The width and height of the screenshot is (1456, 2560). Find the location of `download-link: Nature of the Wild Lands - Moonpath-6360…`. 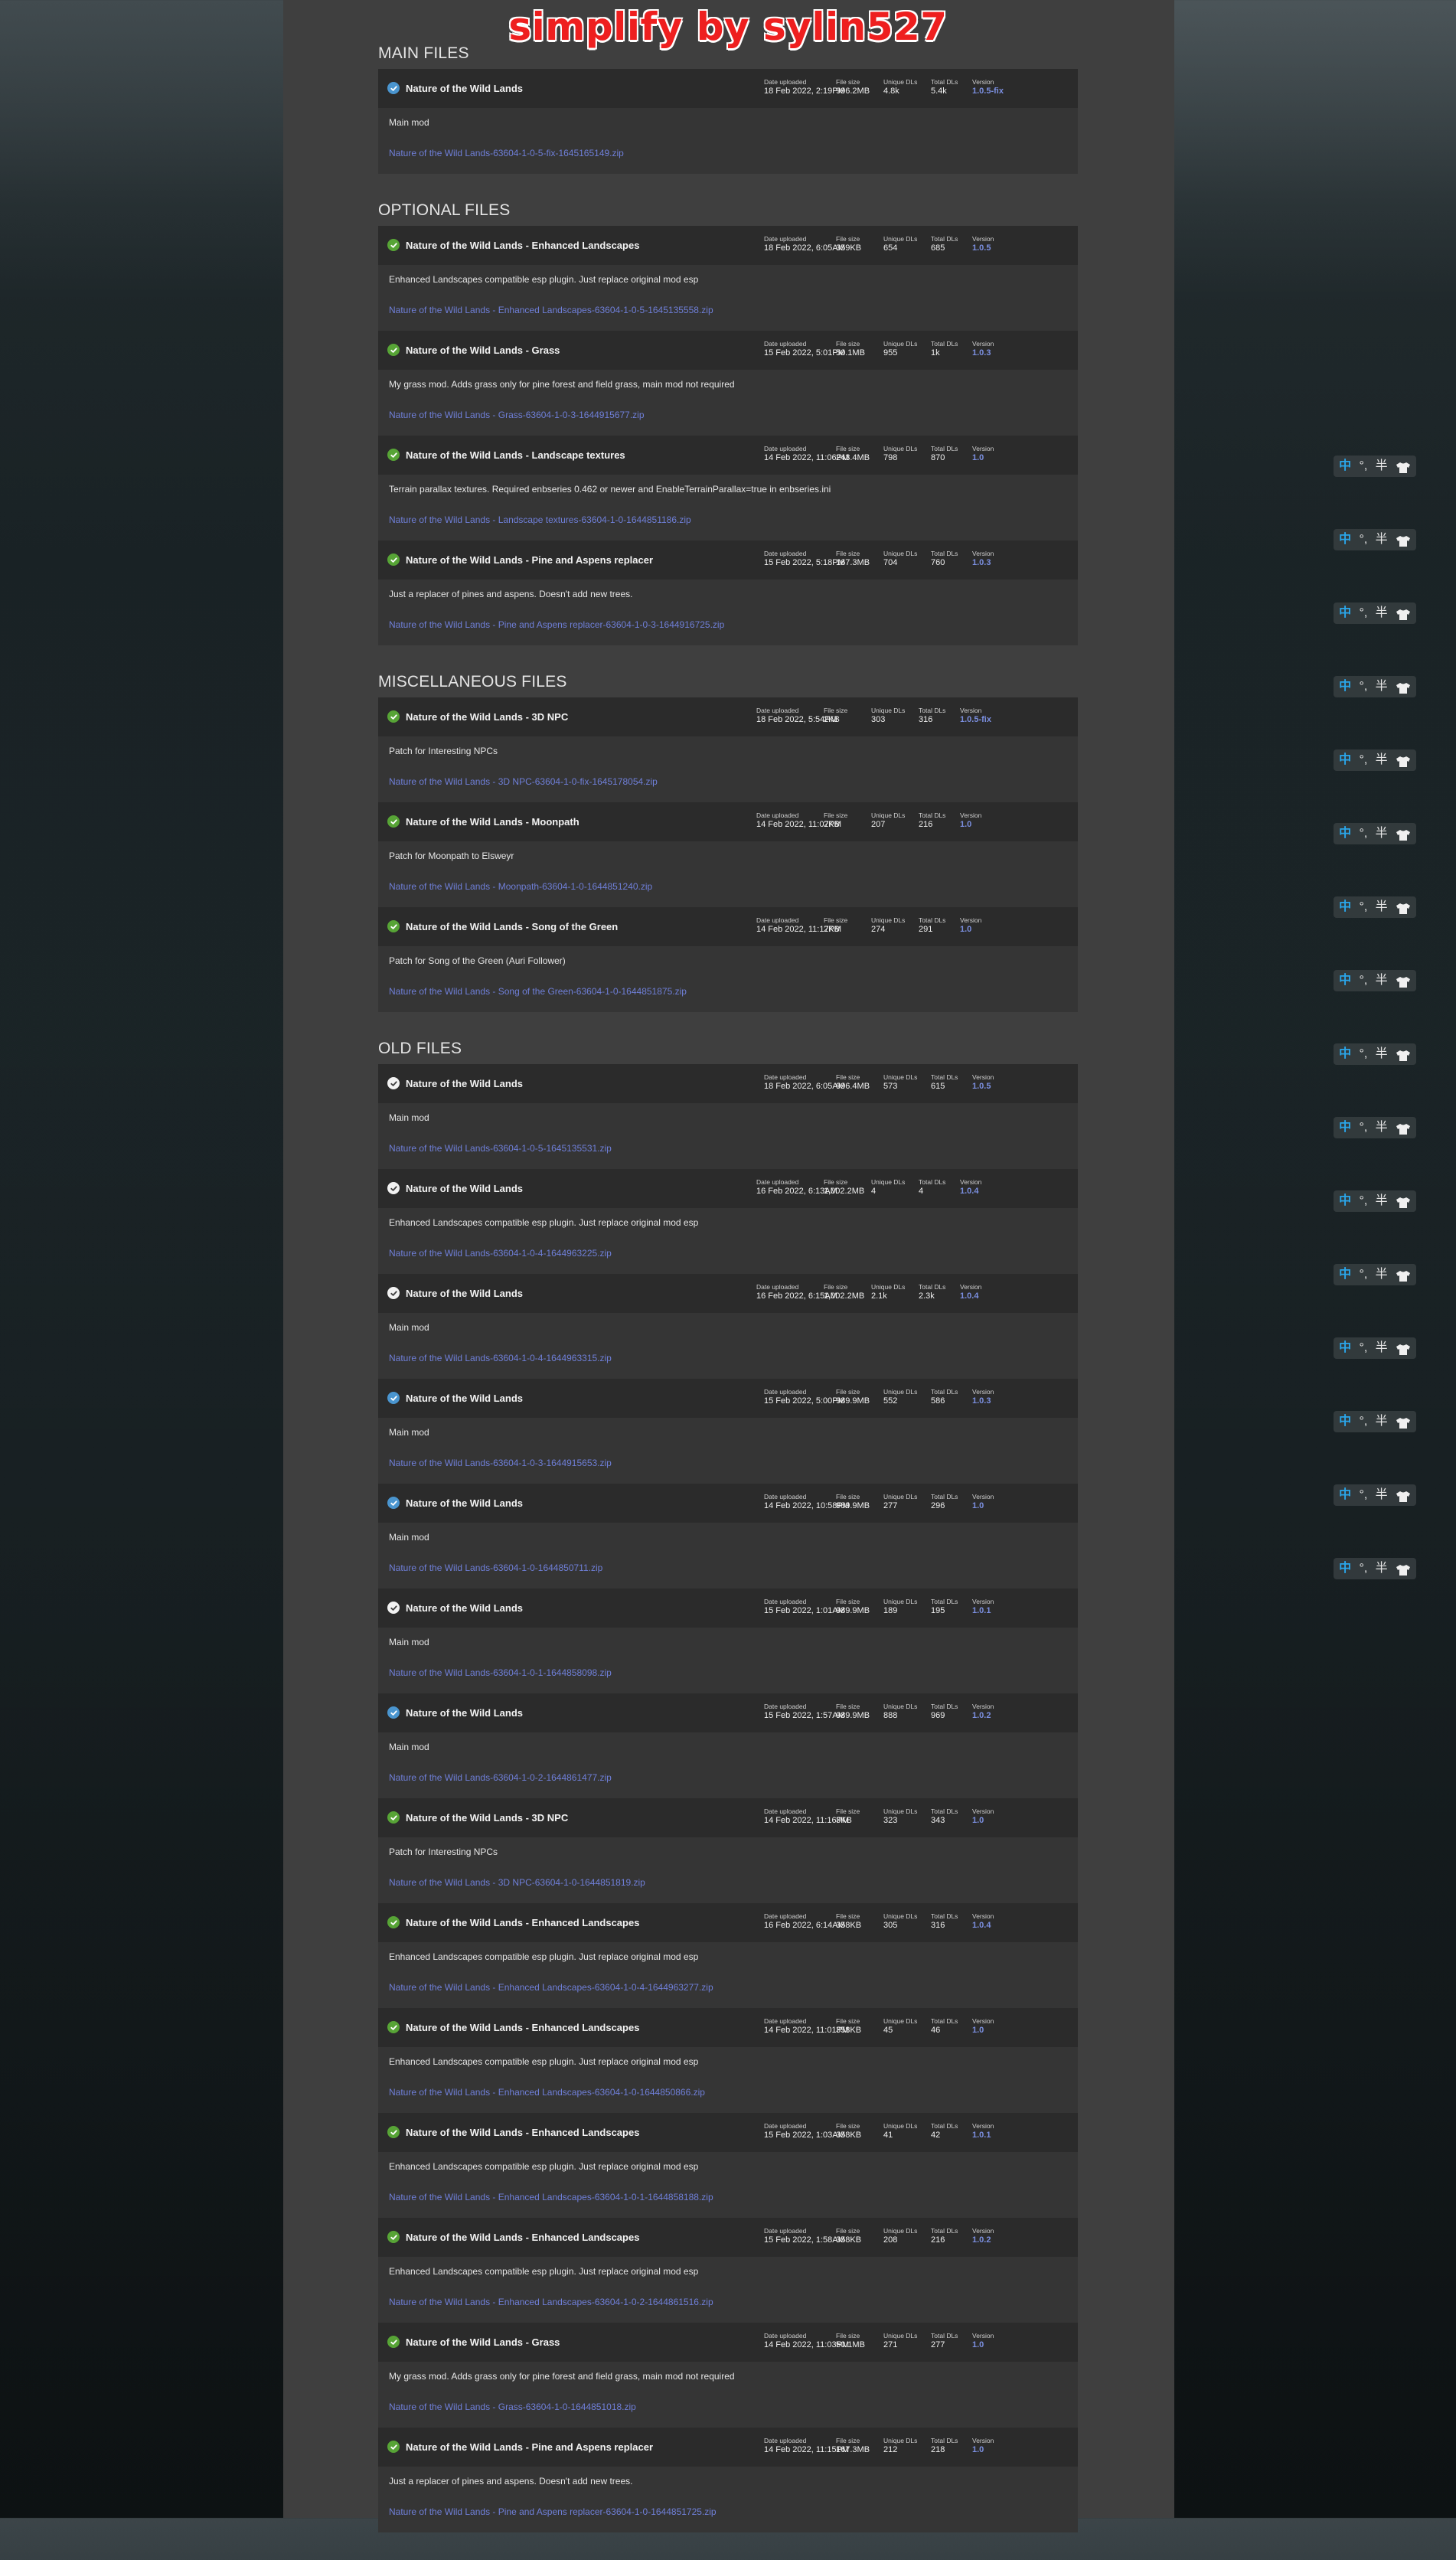

download-link: Nature of the Wild Lands - Moonpath-6360… is located at coordinates (520, 886).